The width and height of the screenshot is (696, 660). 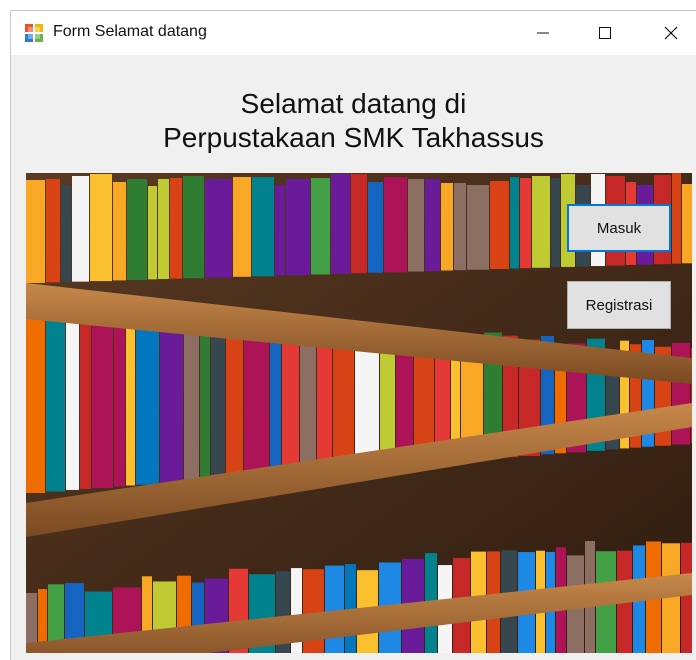 I want to click on heading-line-2: Perpustakaan SMK Takhassus, so click(x=353, y=137).